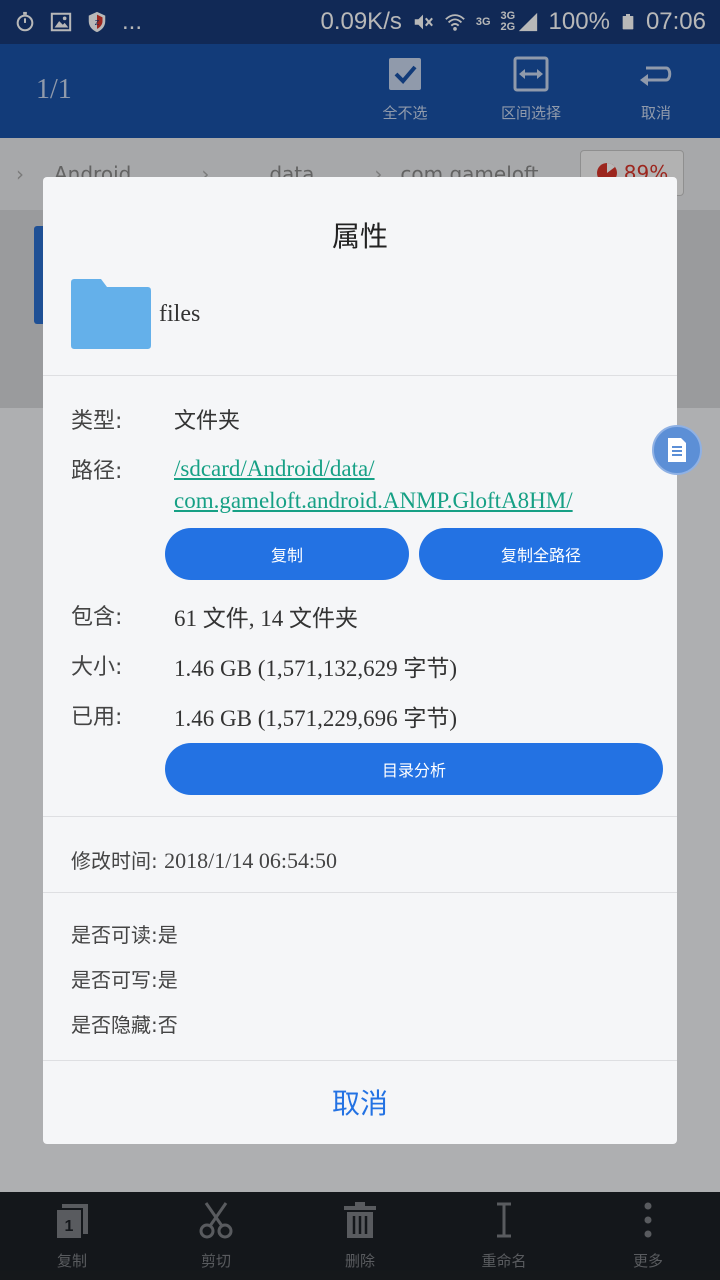 The image size is (720, 1280). Describe the element at coordinates (266, 618) in the screenshot. I see `contains-value: 61 文件, 14 文件夹` at that location.